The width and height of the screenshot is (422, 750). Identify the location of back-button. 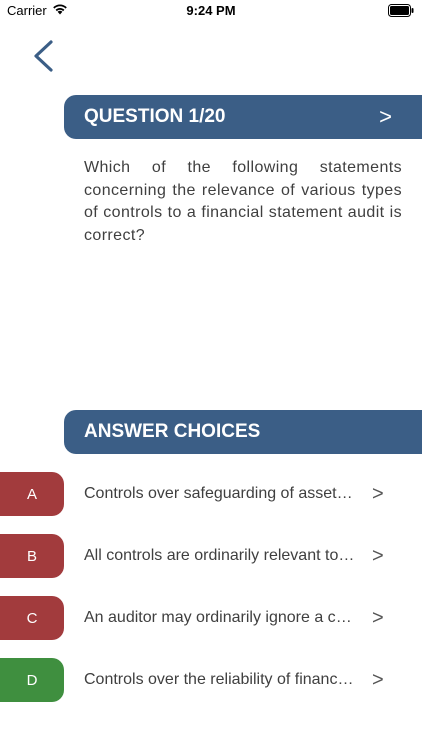
(46, 56).